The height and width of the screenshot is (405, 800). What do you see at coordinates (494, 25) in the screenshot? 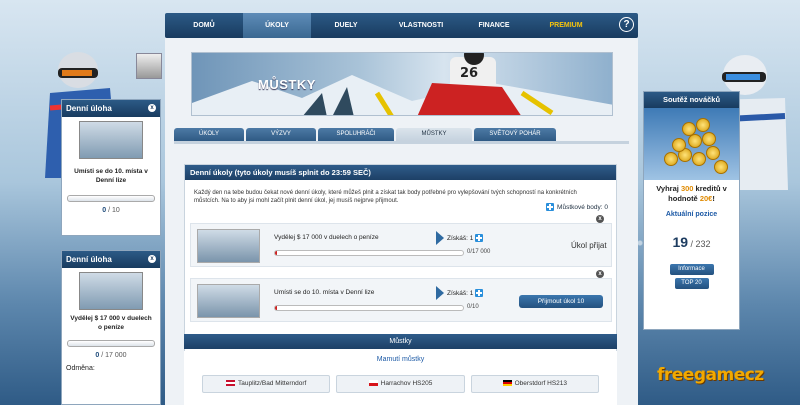
I see `nav-finance: FINANCE` at bounding box center [494, 25].